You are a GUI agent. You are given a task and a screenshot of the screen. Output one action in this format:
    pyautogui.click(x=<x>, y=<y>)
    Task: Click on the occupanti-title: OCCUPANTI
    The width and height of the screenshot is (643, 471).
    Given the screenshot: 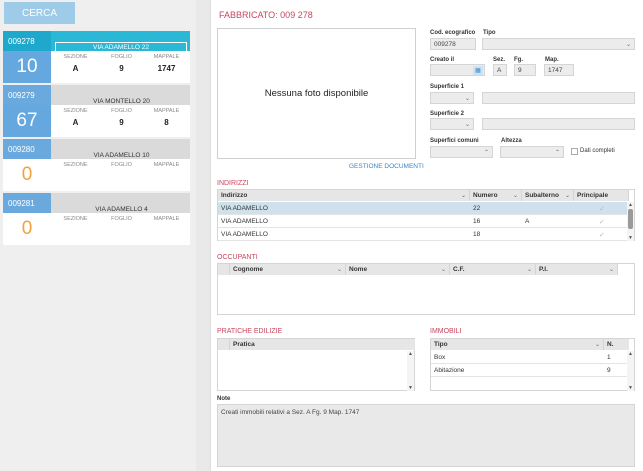 What is the action you would take?
    pyautogui.click(x=237, y=257)
    